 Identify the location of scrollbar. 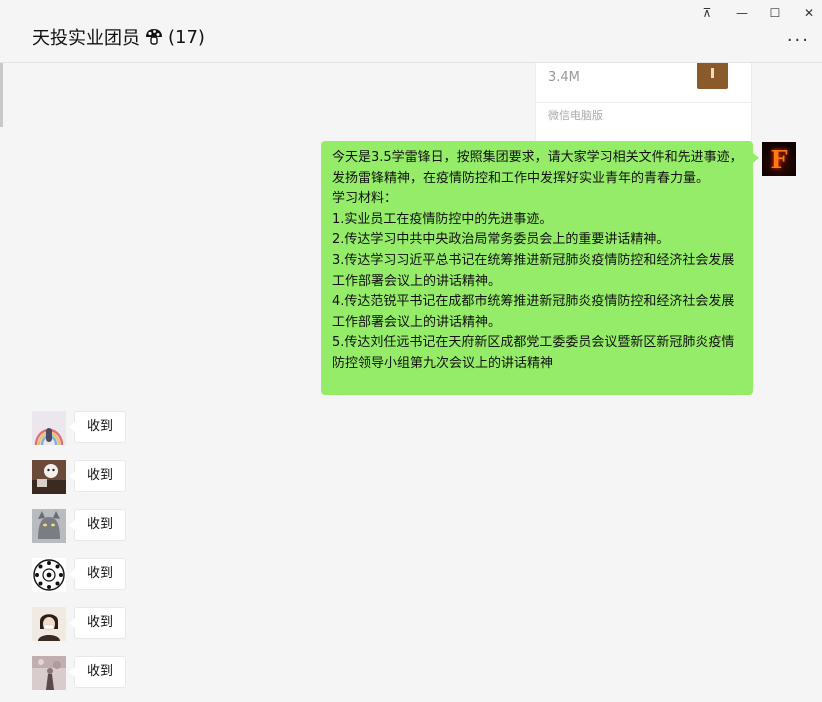
(1, 95).